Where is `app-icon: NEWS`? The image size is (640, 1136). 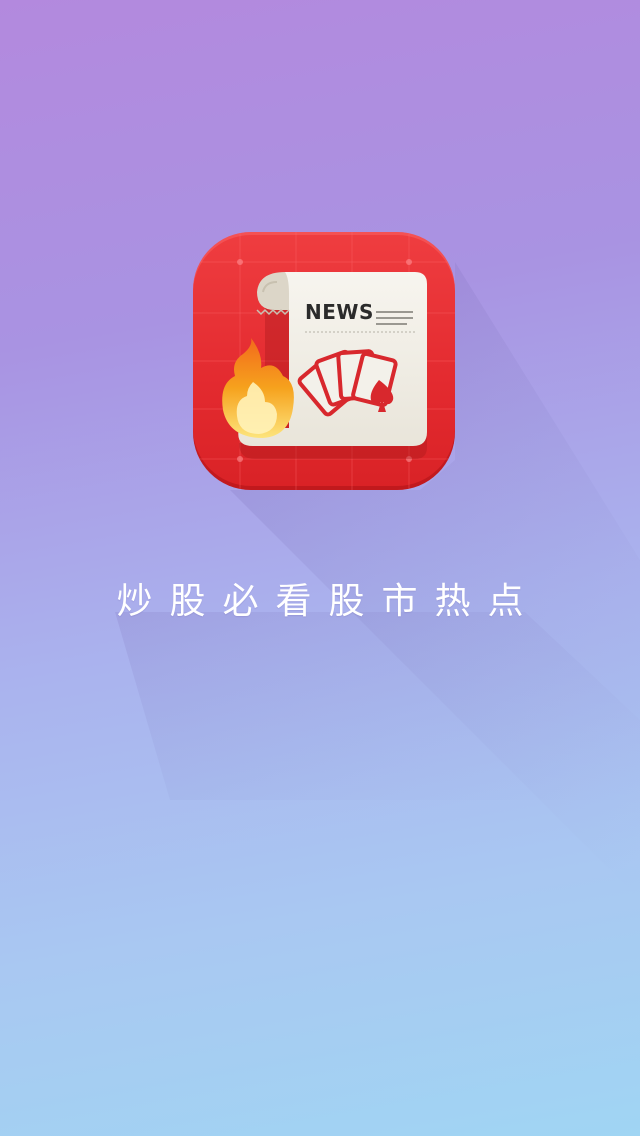 app-icon: NEWS is located at coordinates (324, 361).